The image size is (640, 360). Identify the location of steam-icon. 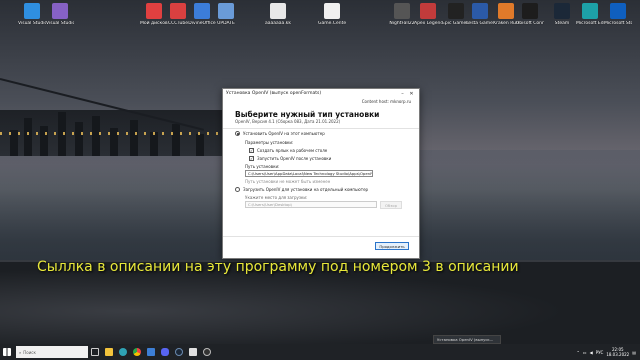
(179, 352).